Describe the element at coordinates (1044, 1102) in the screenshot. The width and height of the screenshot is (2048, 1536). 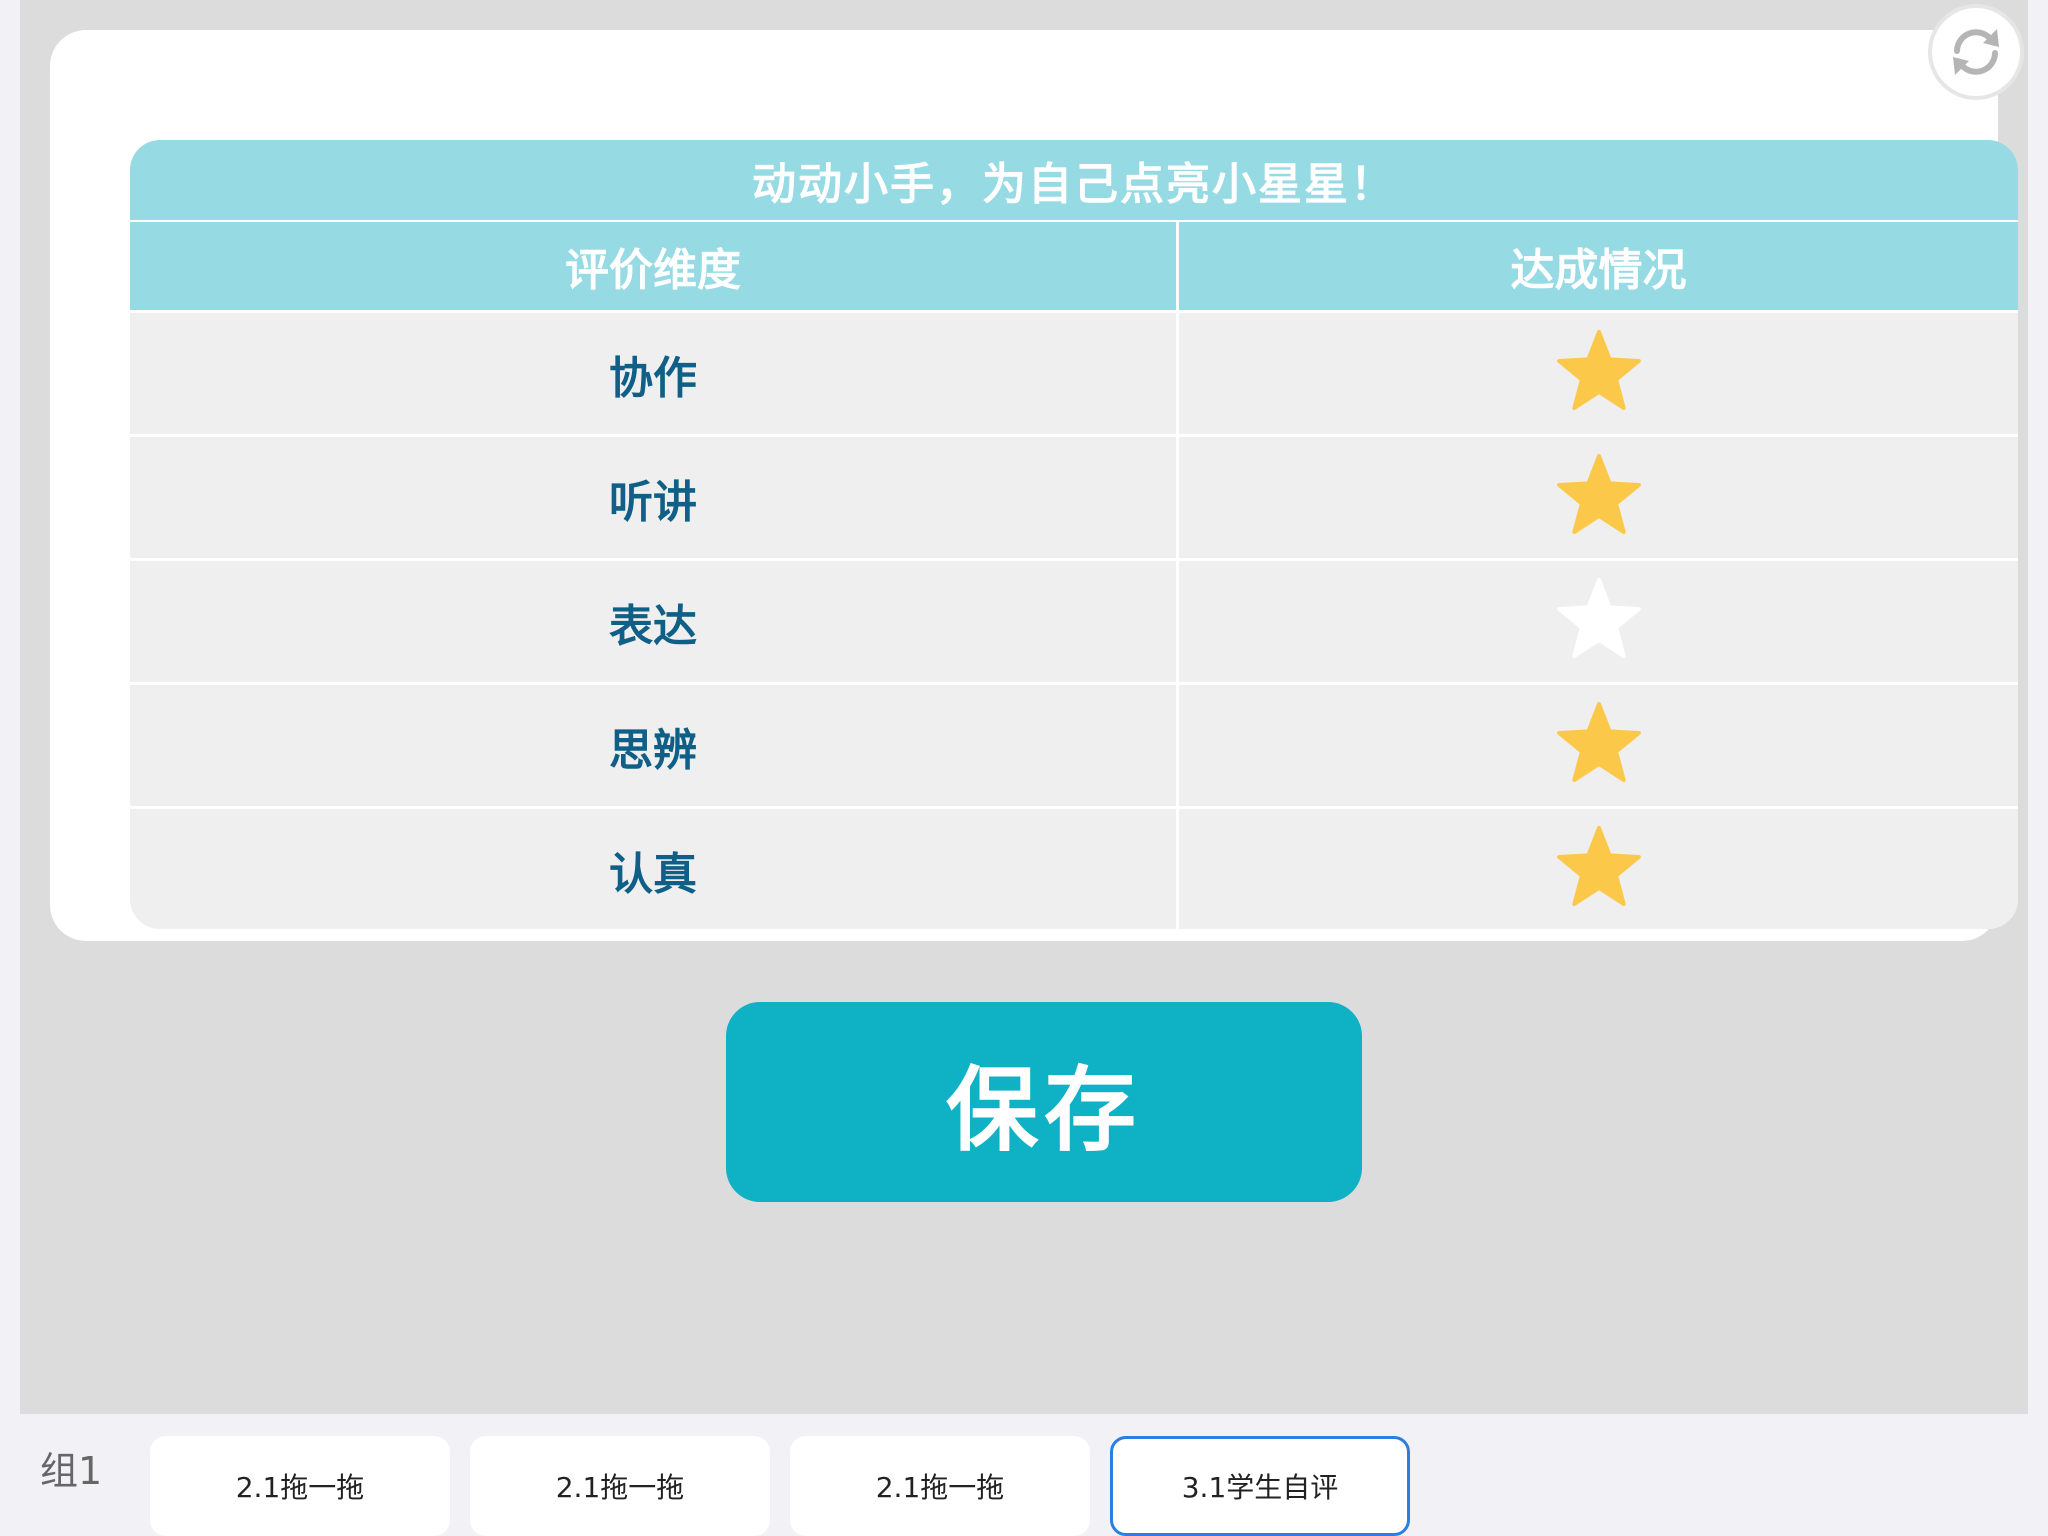
I see `save-button: 保存` at that location.